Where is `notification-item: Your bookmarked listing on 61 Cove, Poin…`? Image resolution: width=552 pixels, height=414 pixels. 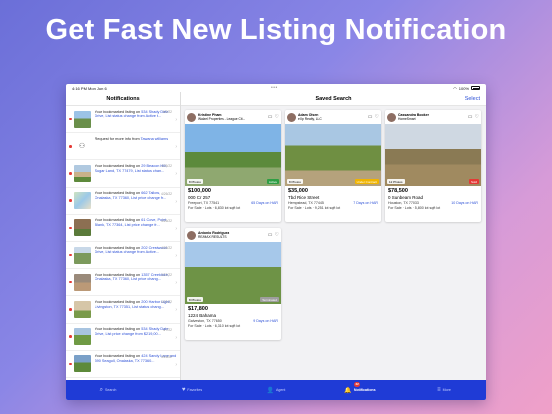
notification-item: Your bookmarked listing on 61 Cove, Poin… is located at coordinates (123, 228).